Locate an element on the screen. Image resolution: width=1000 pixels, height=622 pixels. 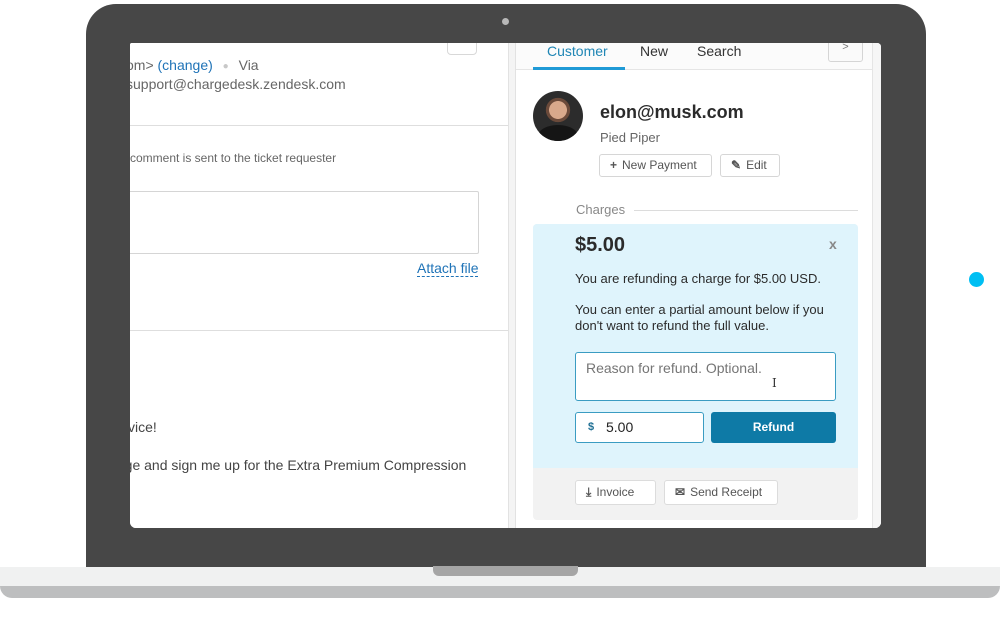
currency-symbol: $ is located at coordinates (591, 427).